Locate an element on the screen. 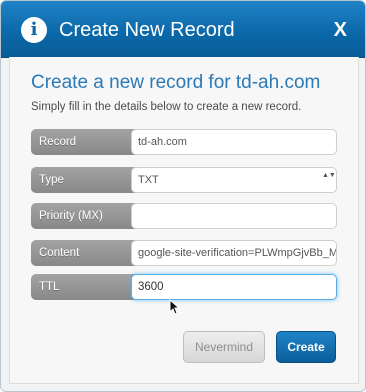  select-arrows-icon: ▲▼ is located at coordinates (329, 175).